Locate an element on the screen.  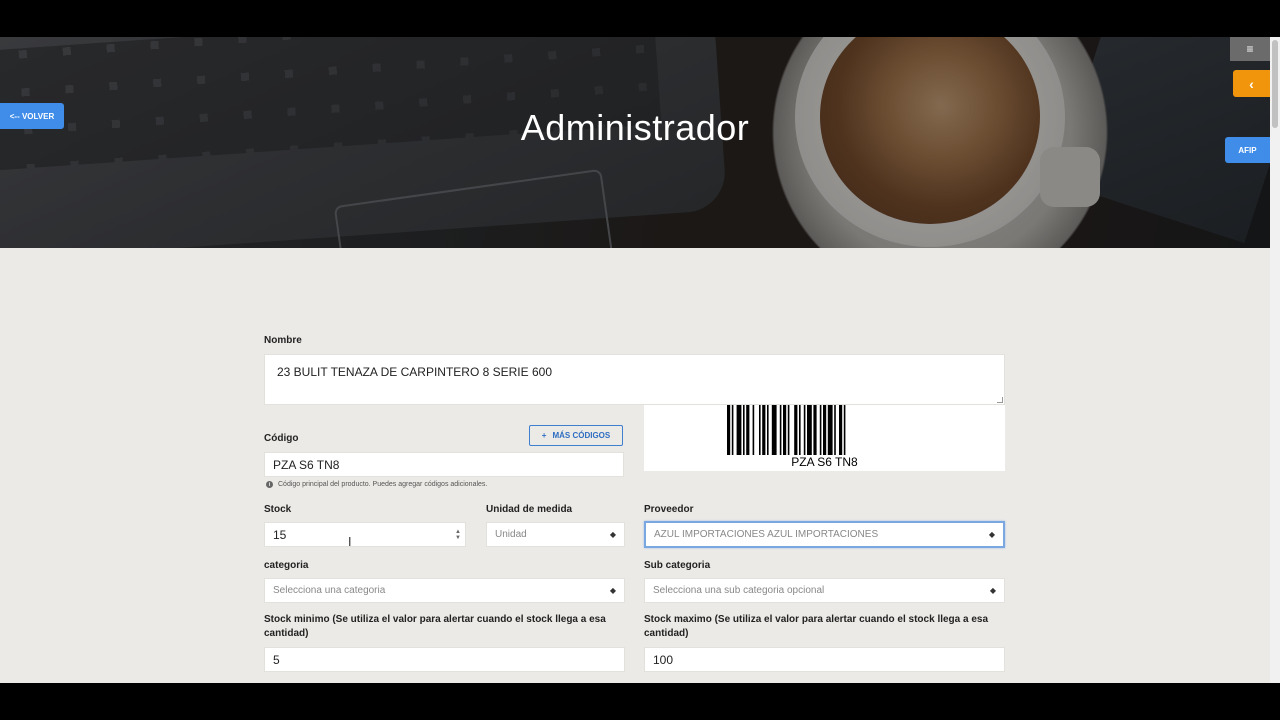
add-codes-label: MÁS CÓDIGOS is located at coordinates (581, 435).